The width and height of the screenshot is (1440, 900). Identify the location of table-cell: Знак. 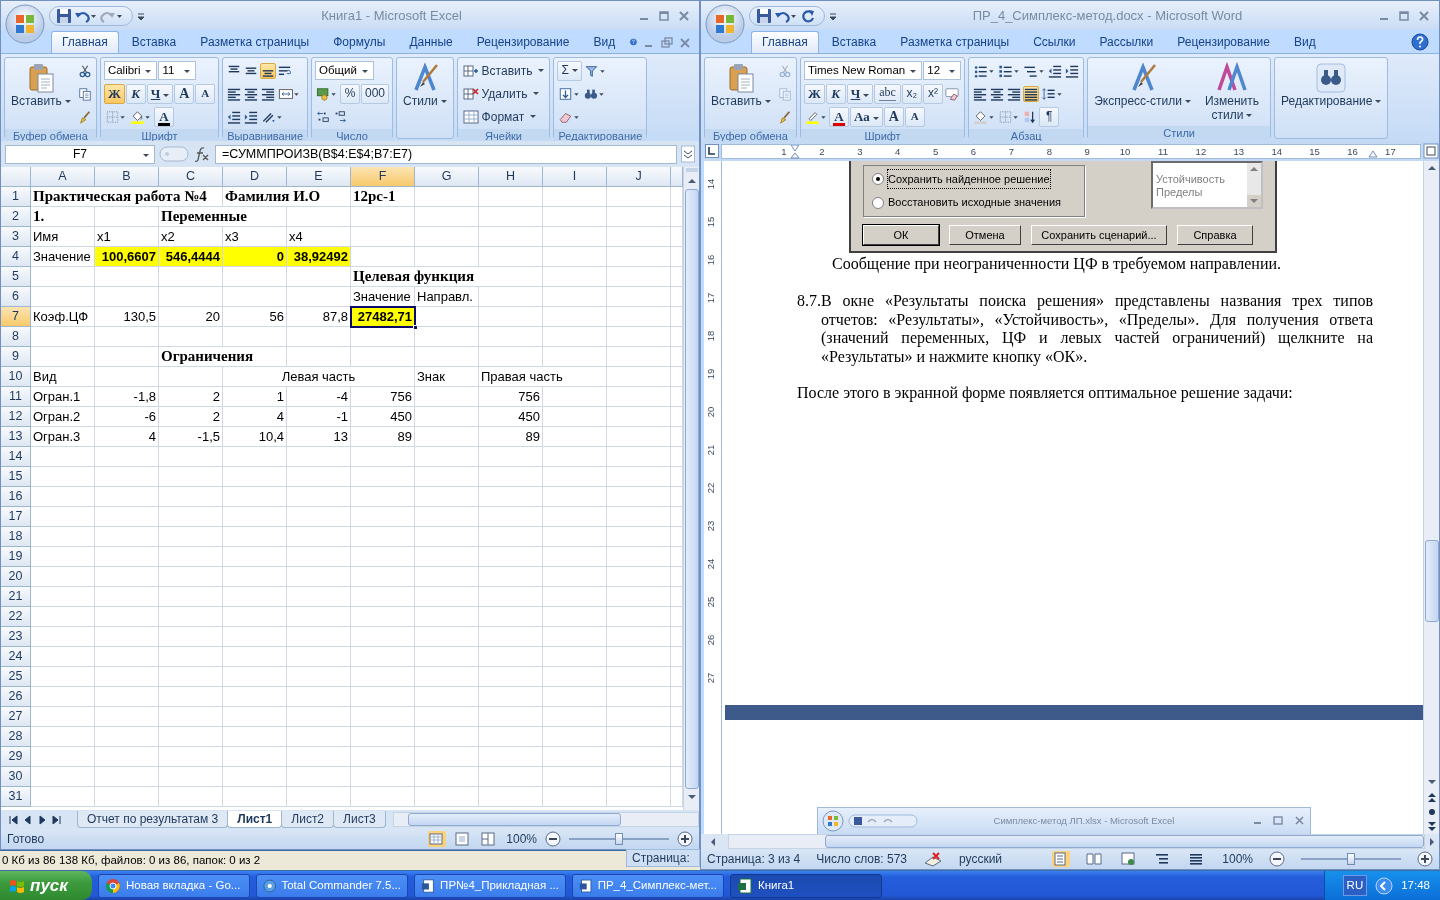
(447, 377).